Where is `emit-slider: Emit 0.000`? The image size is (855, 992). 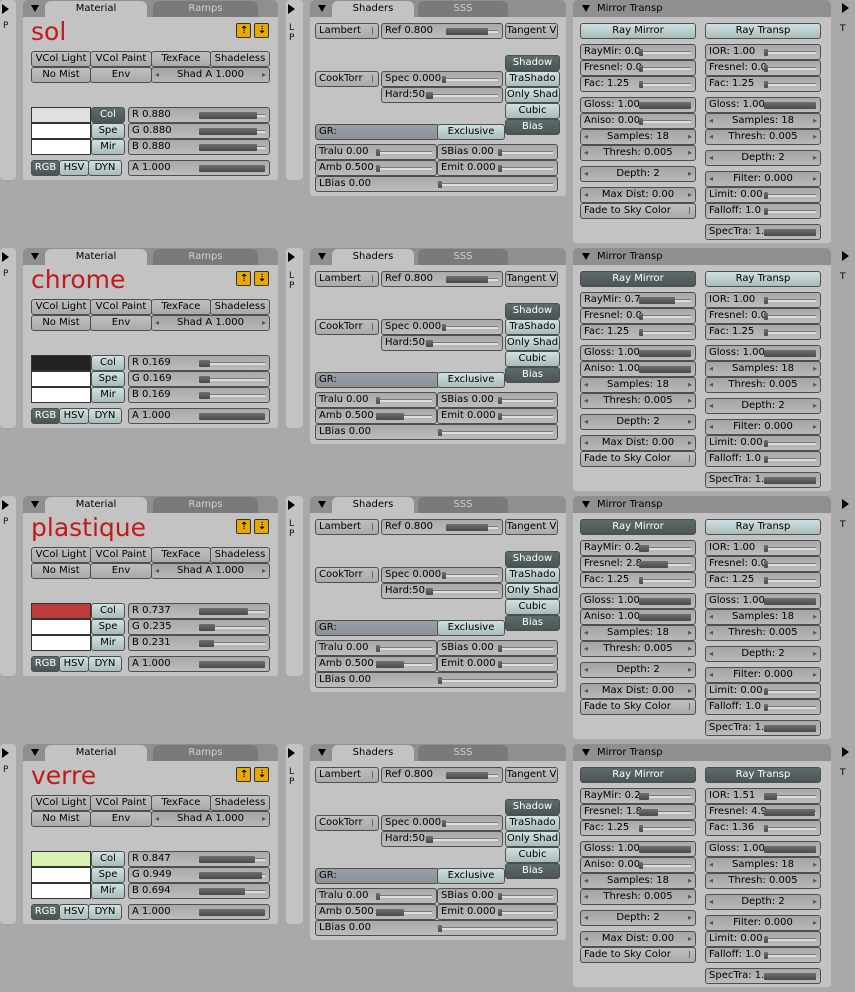
emit-slider: Emit 0.000 is located at coordinates (497, 664).